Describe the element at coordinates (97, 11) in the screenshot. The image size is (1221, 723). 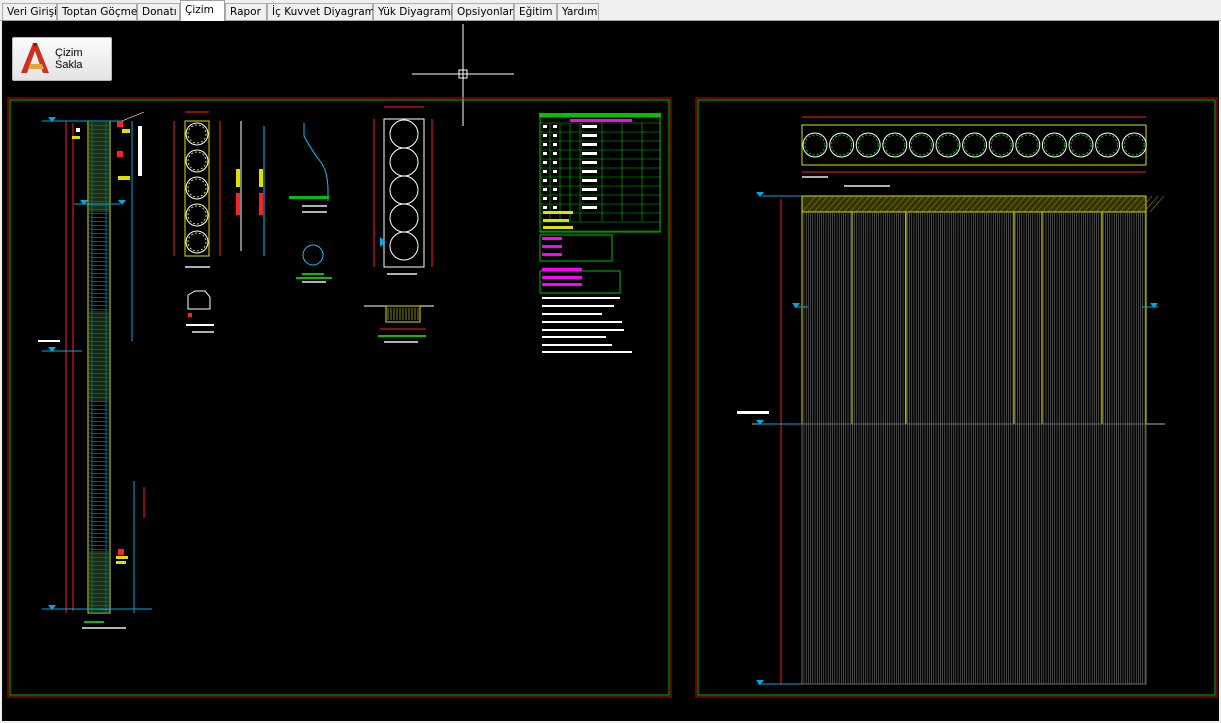
I see `tab-toptan-gocme: Toptan Göçme` at that location.